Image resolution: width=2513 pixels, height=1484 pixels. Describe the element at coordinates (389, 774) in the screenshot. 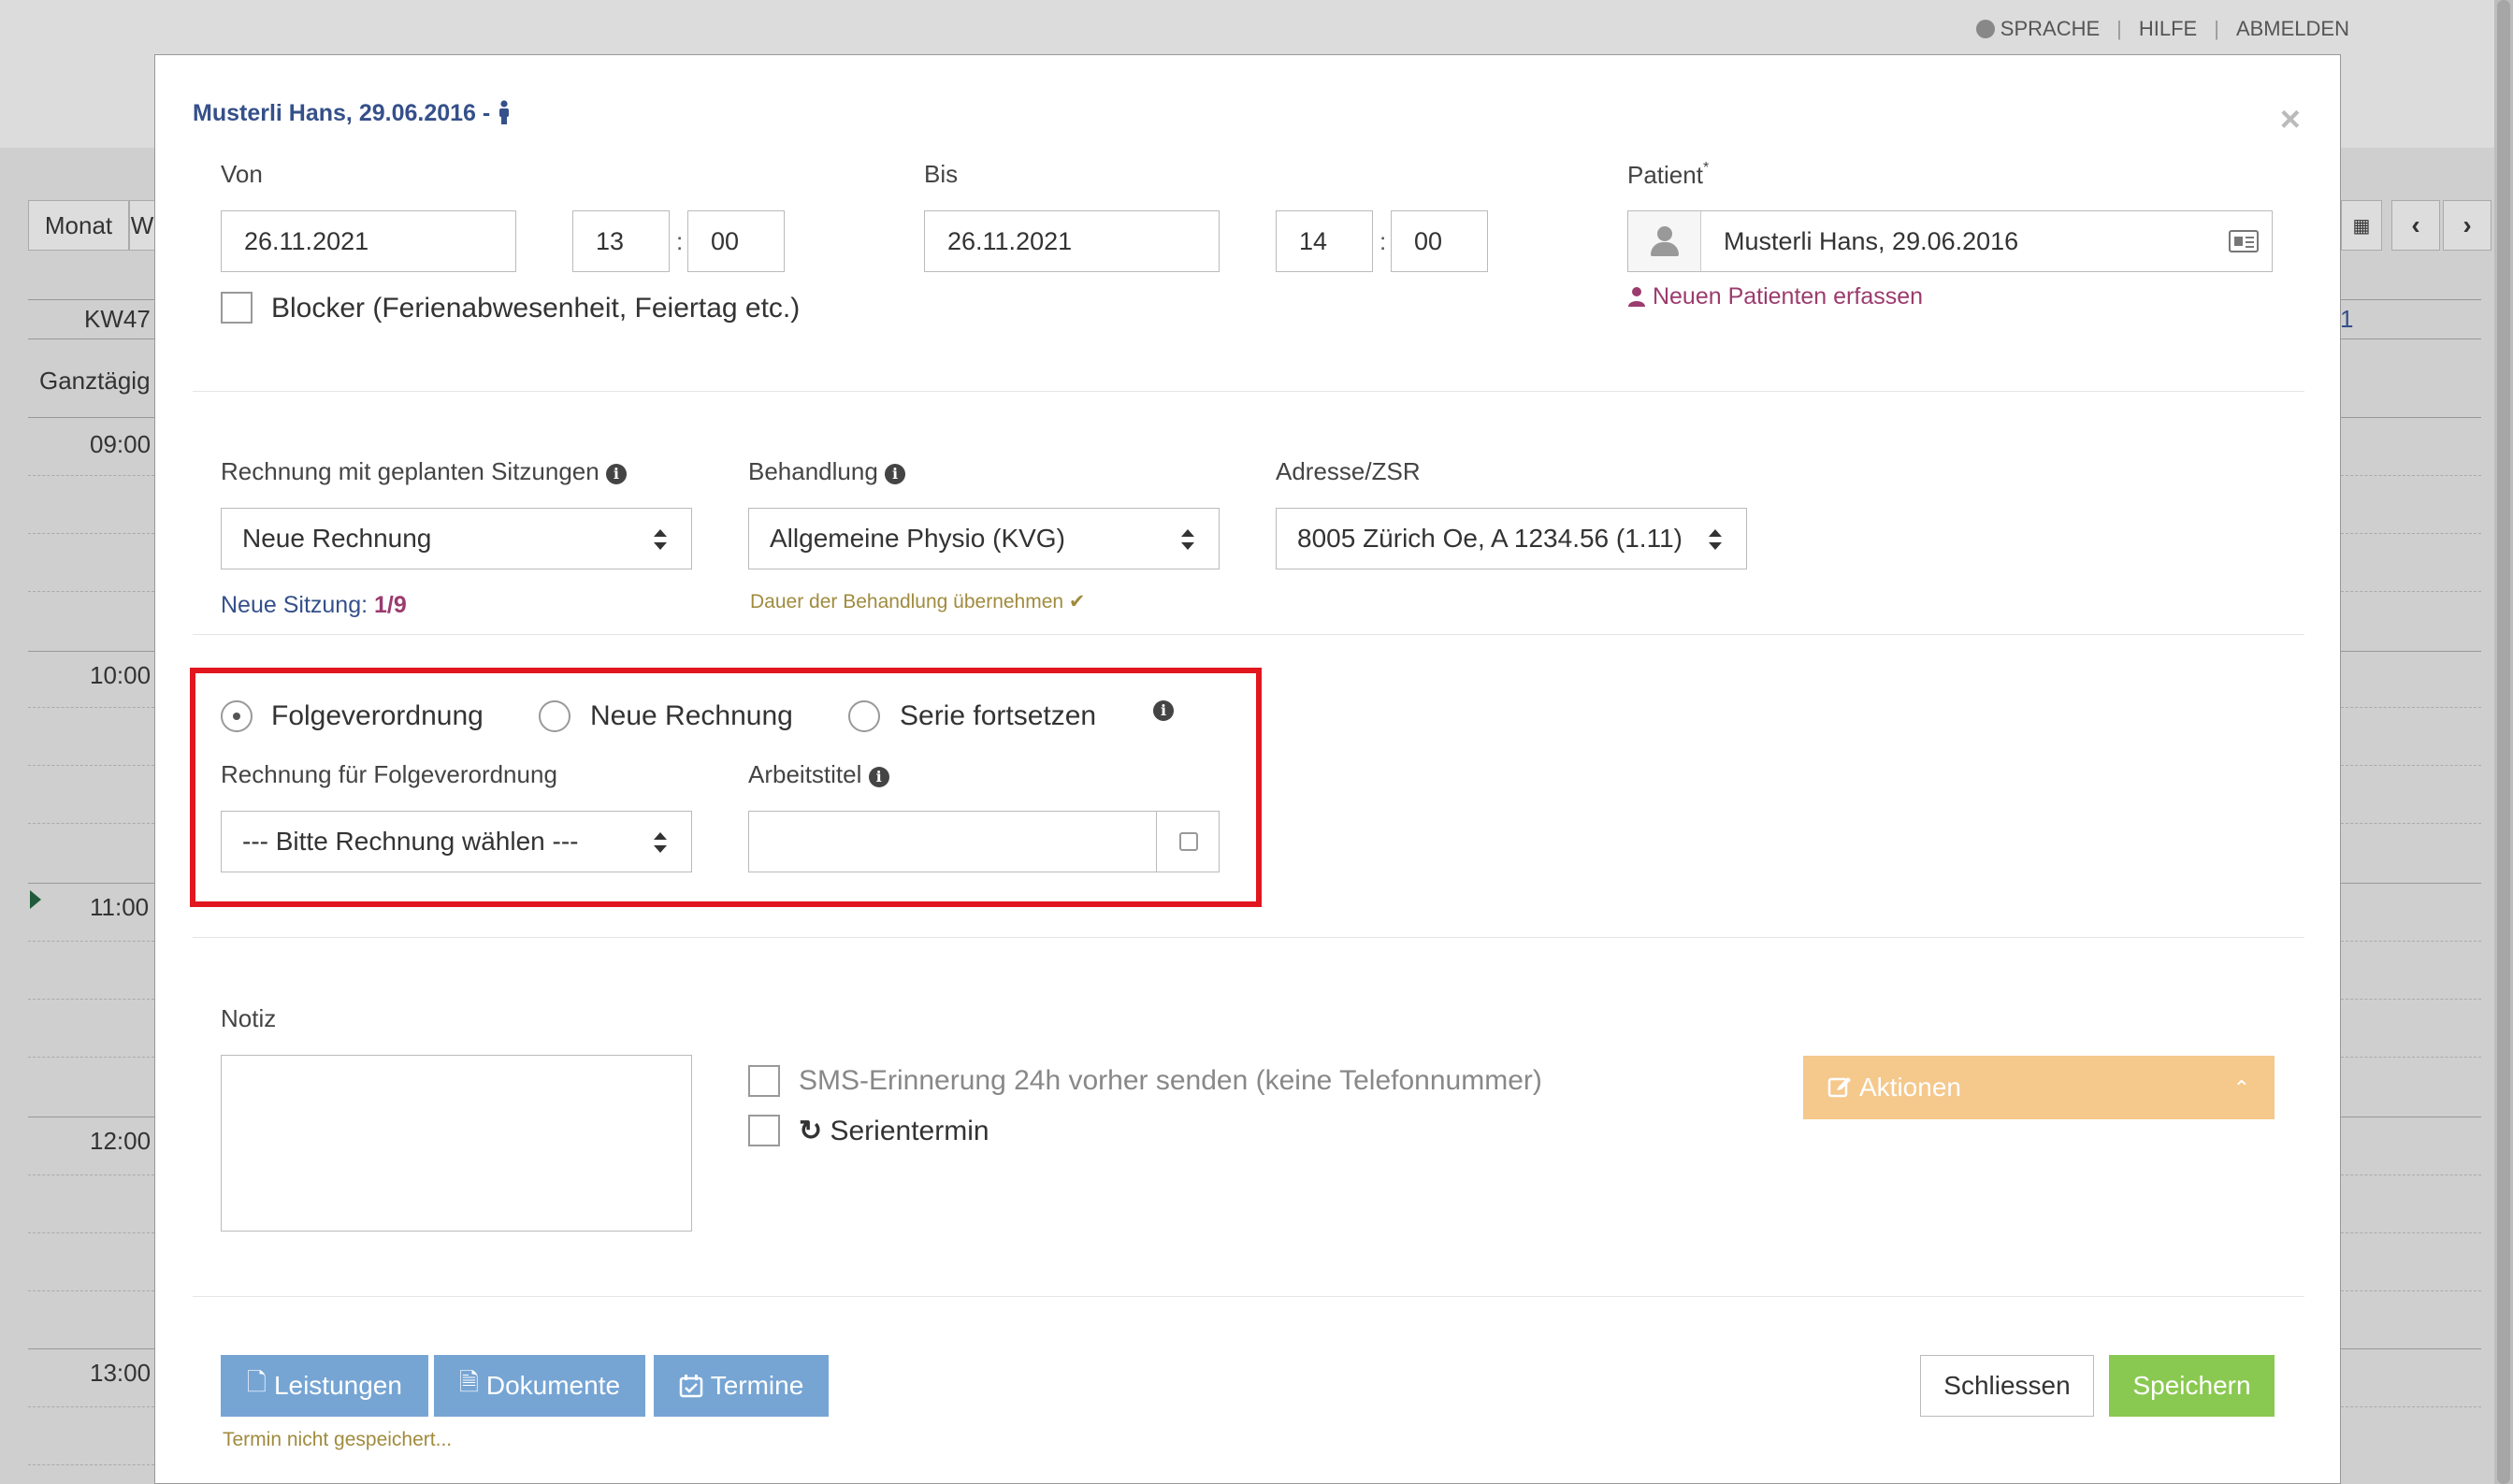

I see `folge-rechnung-label: Rechnung für Folgeverordnung` at that location.